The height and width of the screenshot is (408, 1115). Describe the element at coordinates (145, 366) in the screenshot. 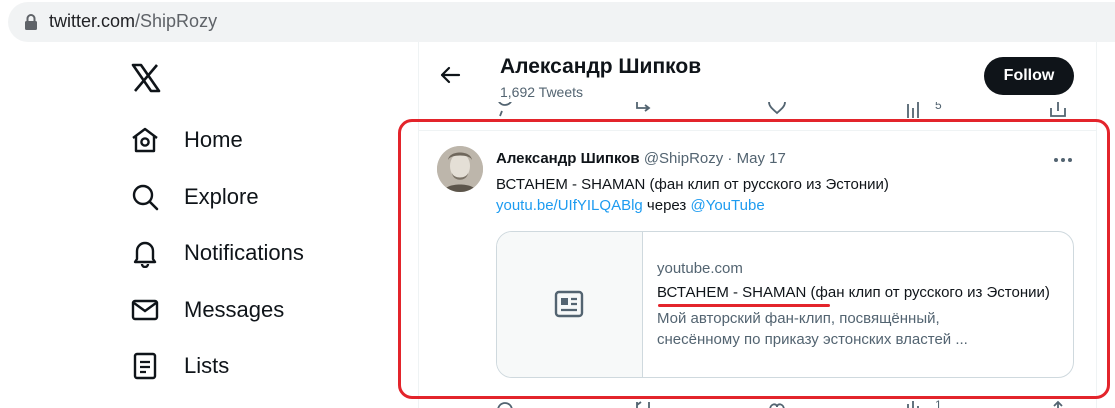

I see `list-icon` at that location.